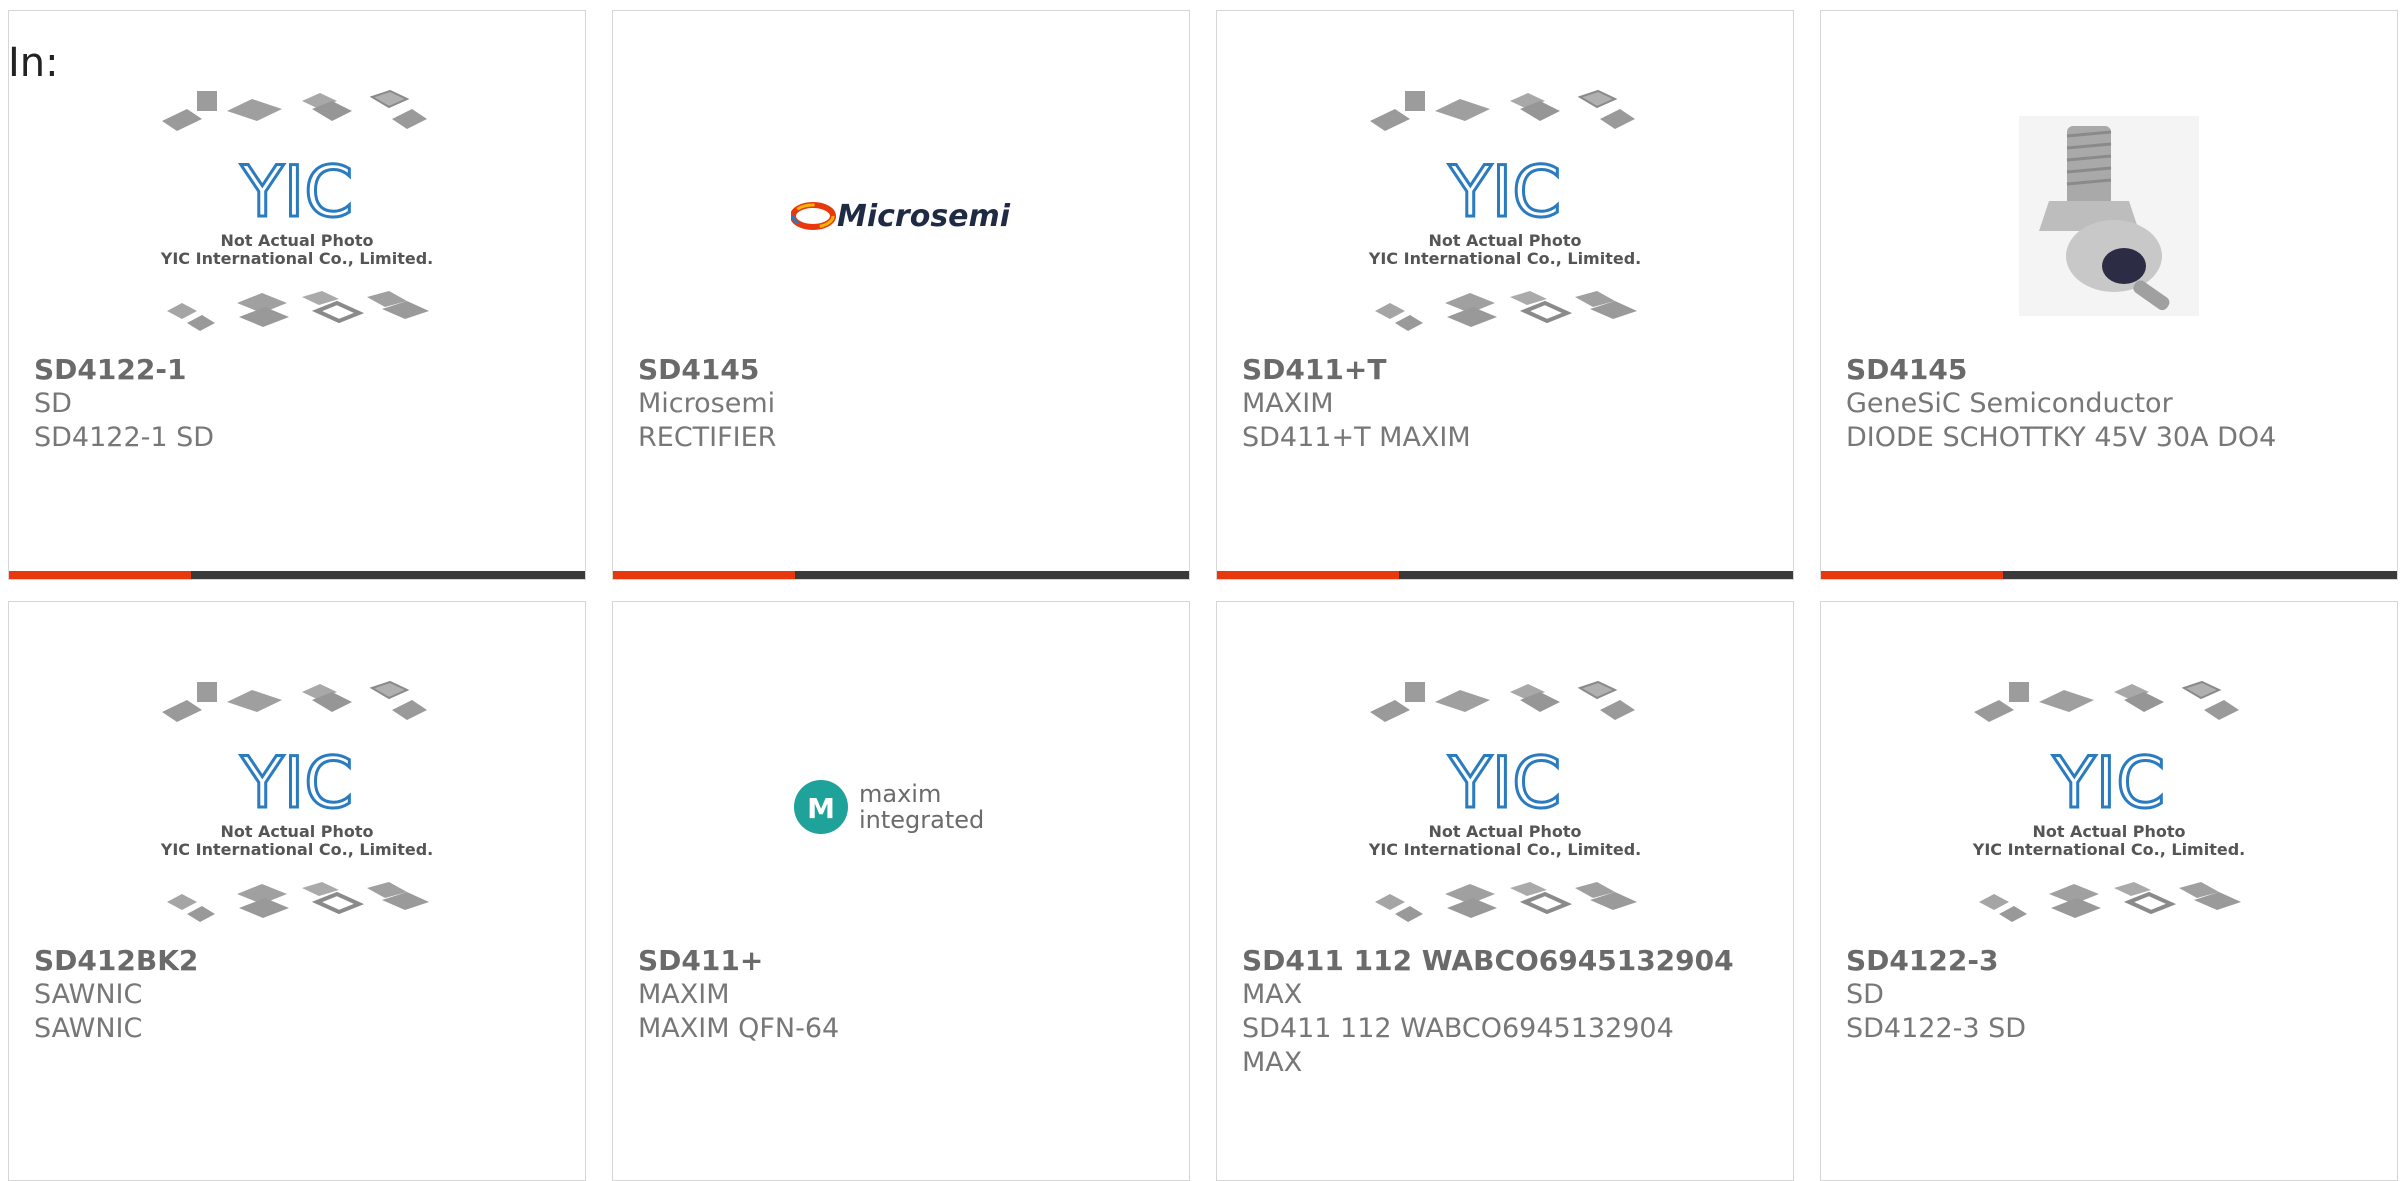  I want to click on svg-text: M, so click(821, 808).